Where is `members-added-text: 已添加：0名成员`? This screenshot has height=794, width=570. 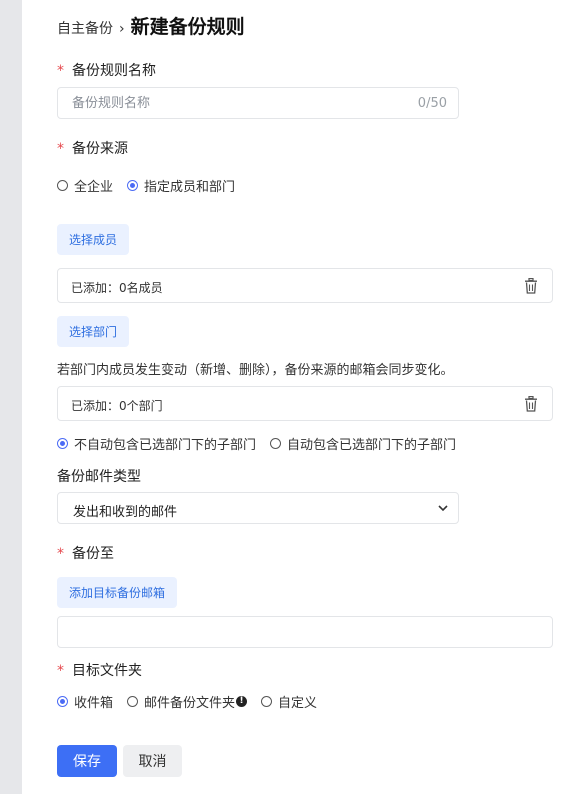 members-added-text: 已添加：0名成员 is located at coordinates (117, 288).